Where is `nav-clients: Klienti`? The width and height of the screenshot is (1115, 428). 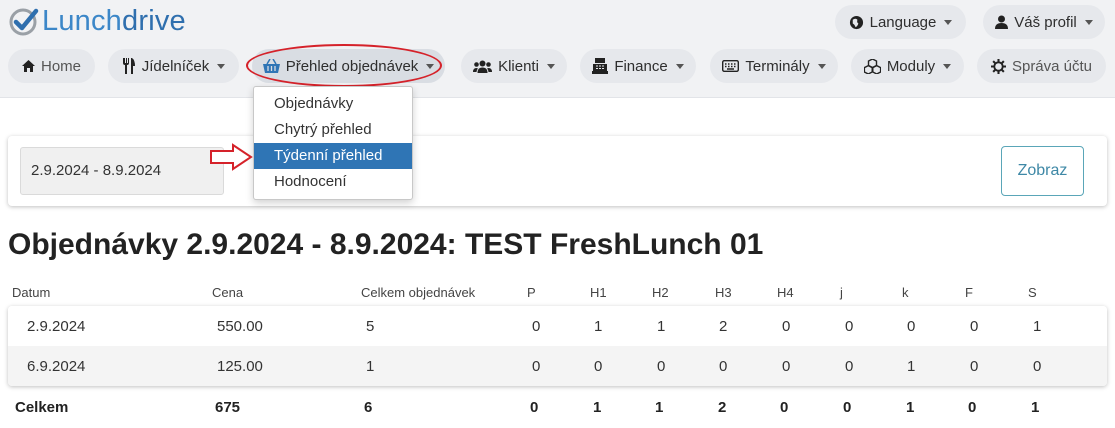 nav-clients: Klienti is located at coordinates (514, 66).